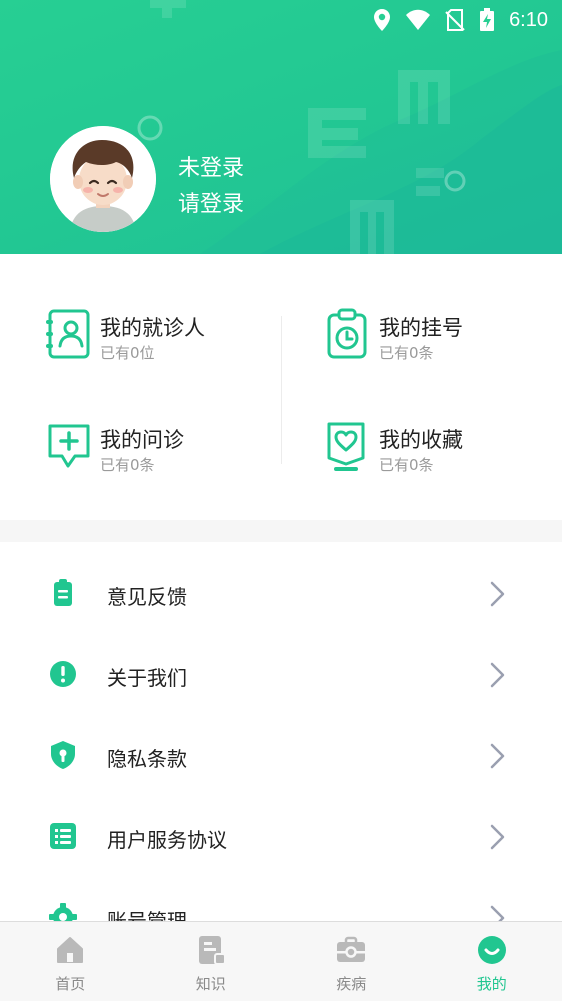 The image size is (562, 1001). I want to click on agreement-icon, so click(63, 836).